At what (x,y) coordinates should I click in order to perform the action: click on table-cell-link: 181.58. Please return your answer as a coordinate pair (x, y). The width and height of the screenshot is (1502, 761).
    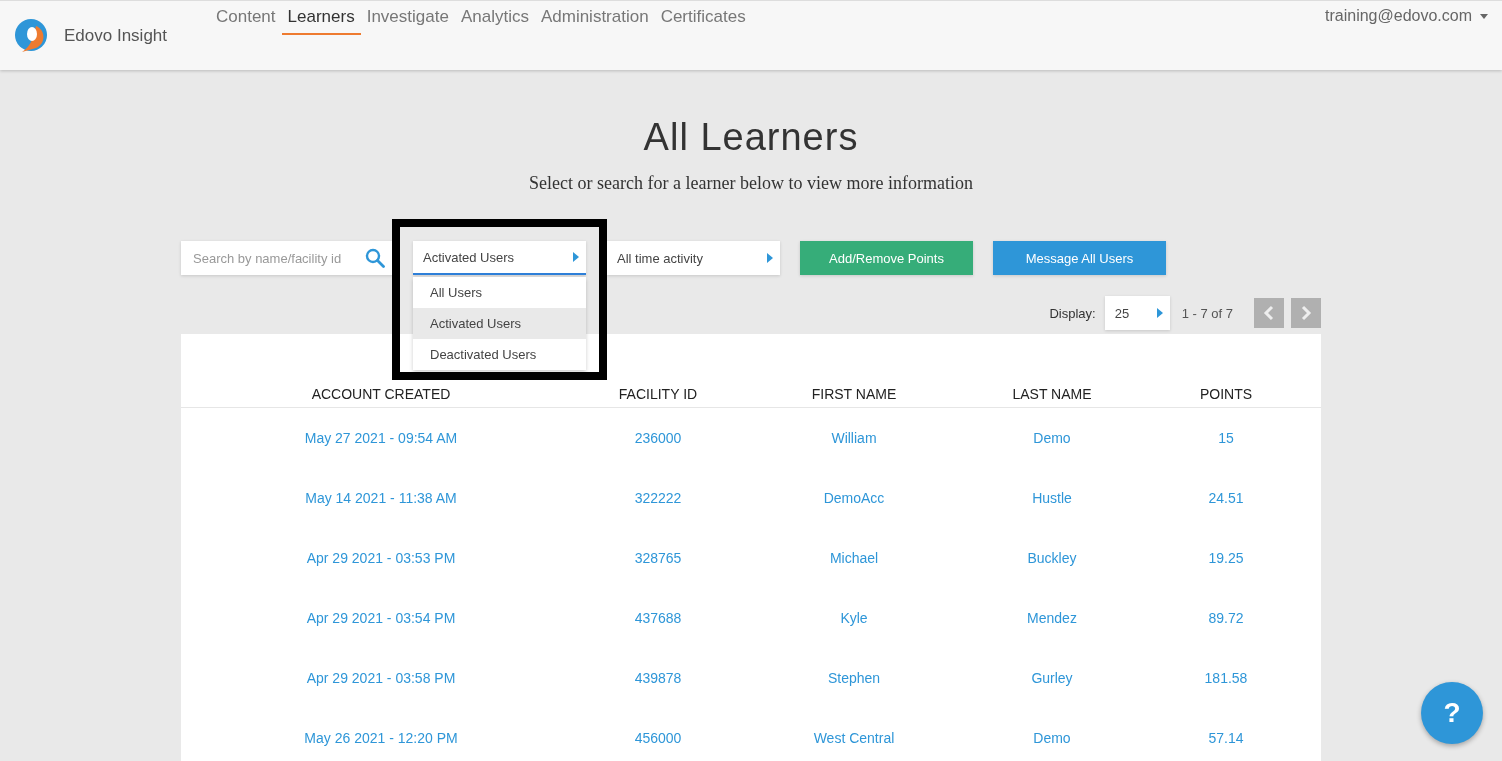
    Looking at the image, I should click on (1226, 678).